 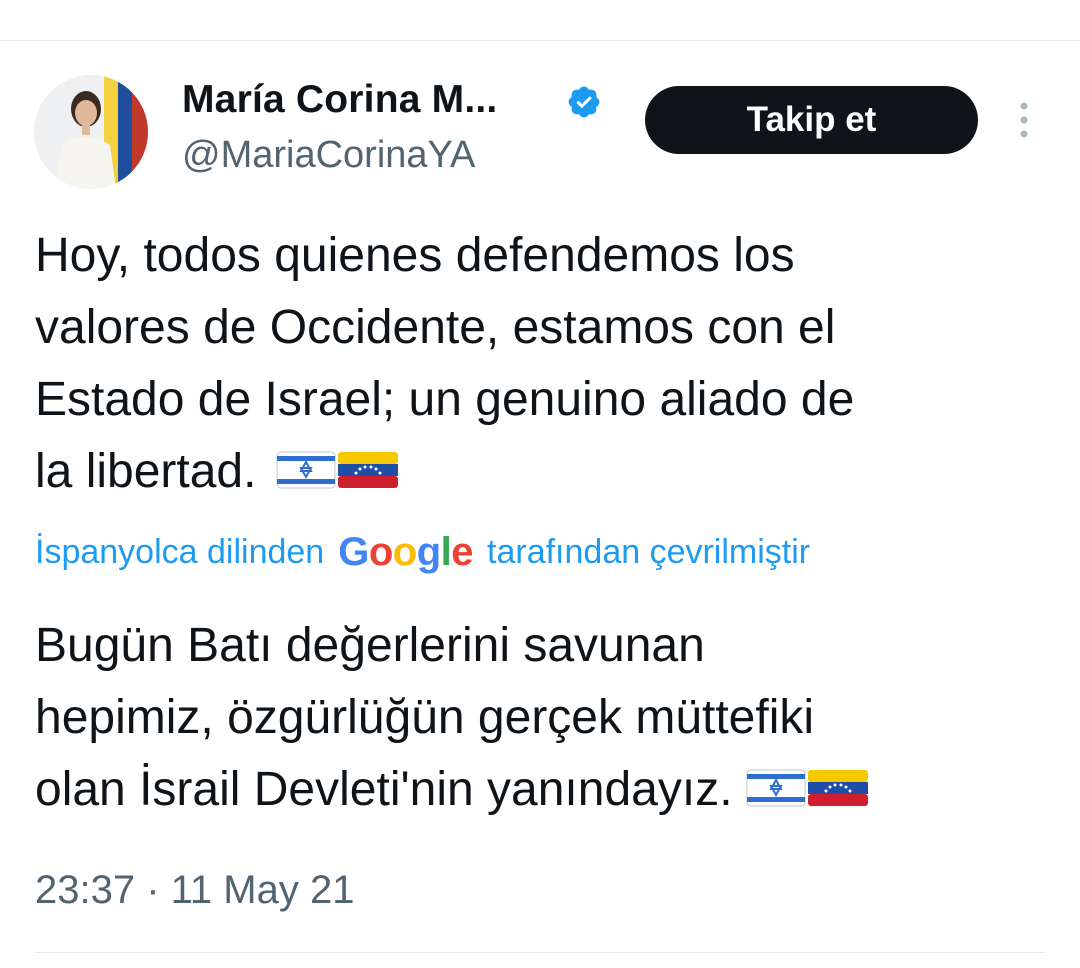 What do you see at coordinates (1024, 120) in the screenshot?
I see `more-vertical-icon` at bounding box center [1024, 120].